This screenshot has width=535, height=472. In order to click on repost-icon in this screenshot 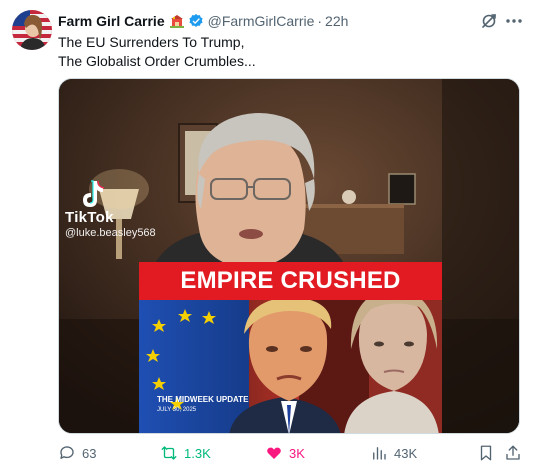, I will do `click(169, 453)`.